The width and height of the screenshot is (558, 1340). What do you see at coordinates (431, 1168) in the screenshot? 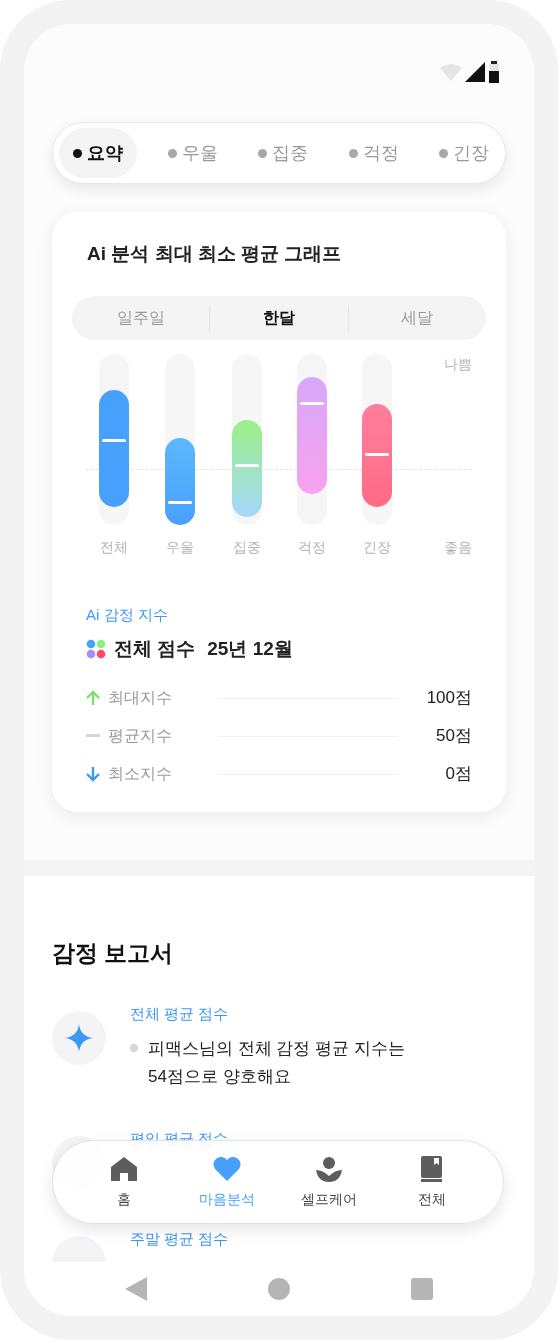
I see `book-icon` at bounding box center [431, 1168].